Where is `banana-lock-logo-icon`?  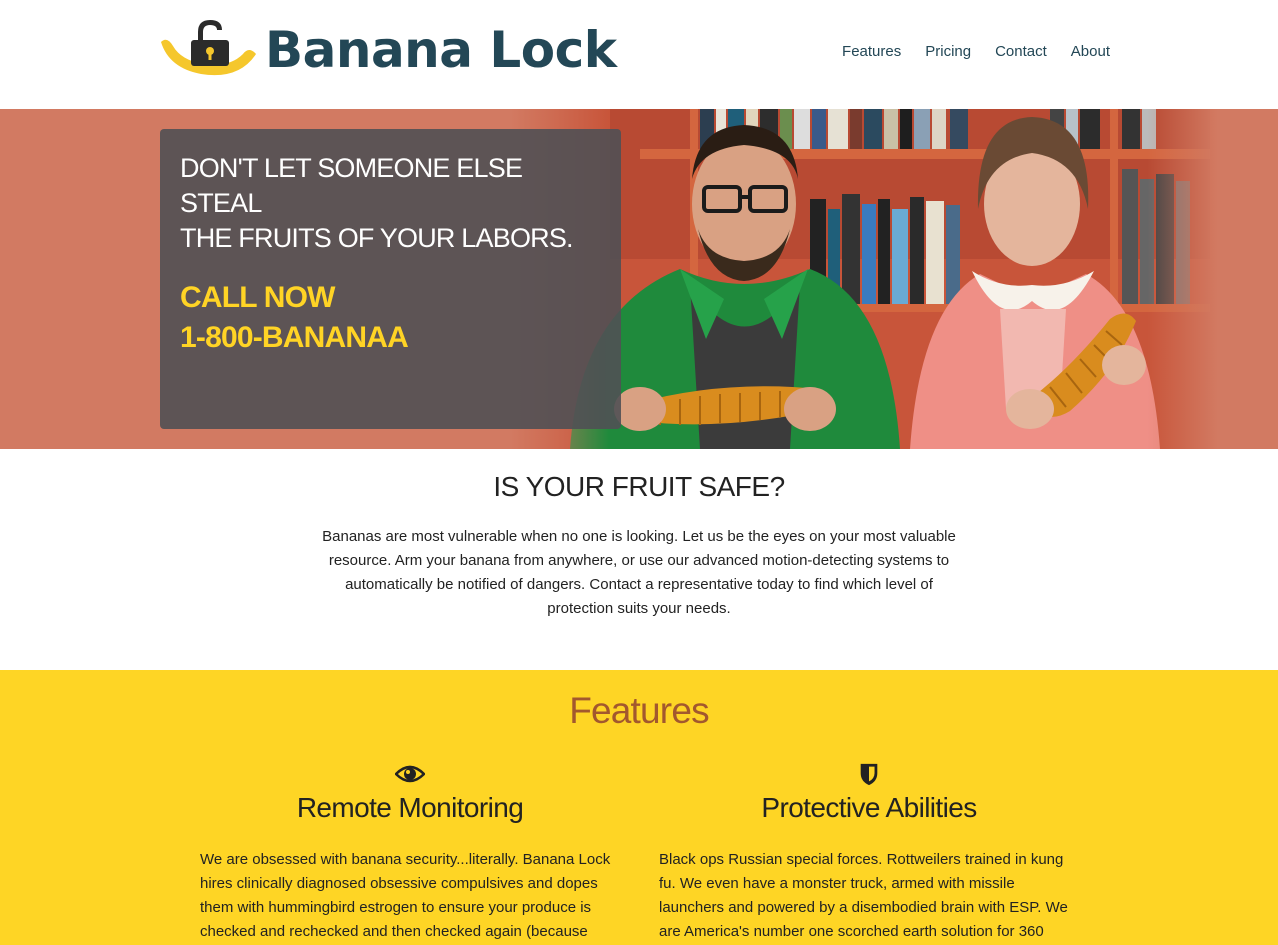 banana-lock-logo-icon is located at coordinates (208, 48).